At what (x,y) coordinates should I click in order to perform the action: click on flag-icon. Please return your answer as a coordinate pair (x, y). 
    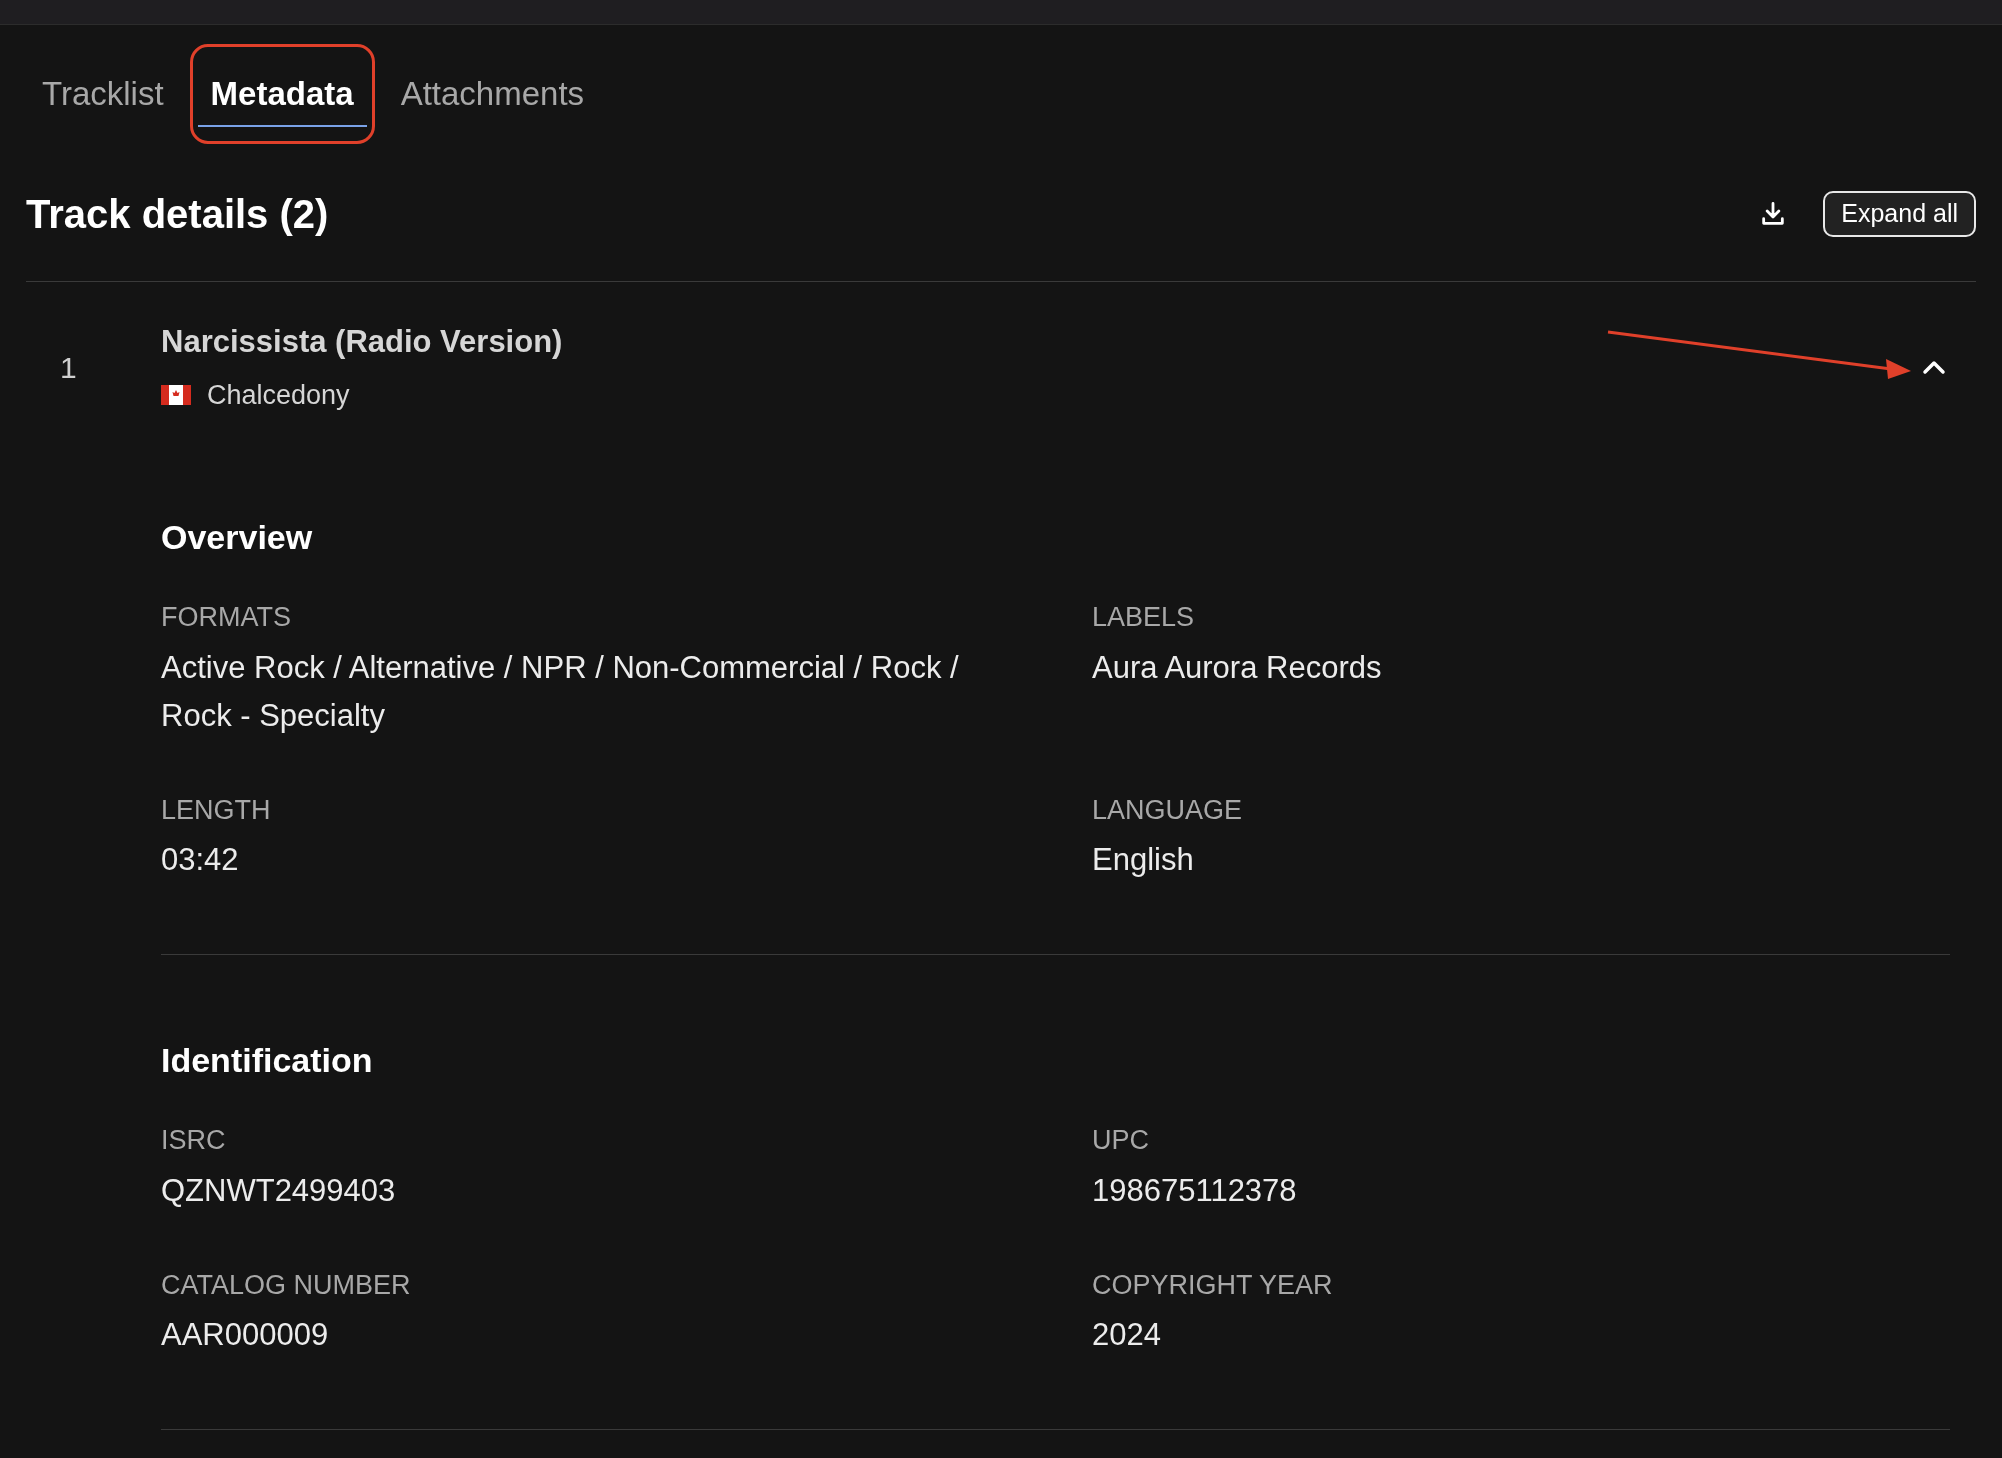
    Looking at the image, I should click on (176, 395).